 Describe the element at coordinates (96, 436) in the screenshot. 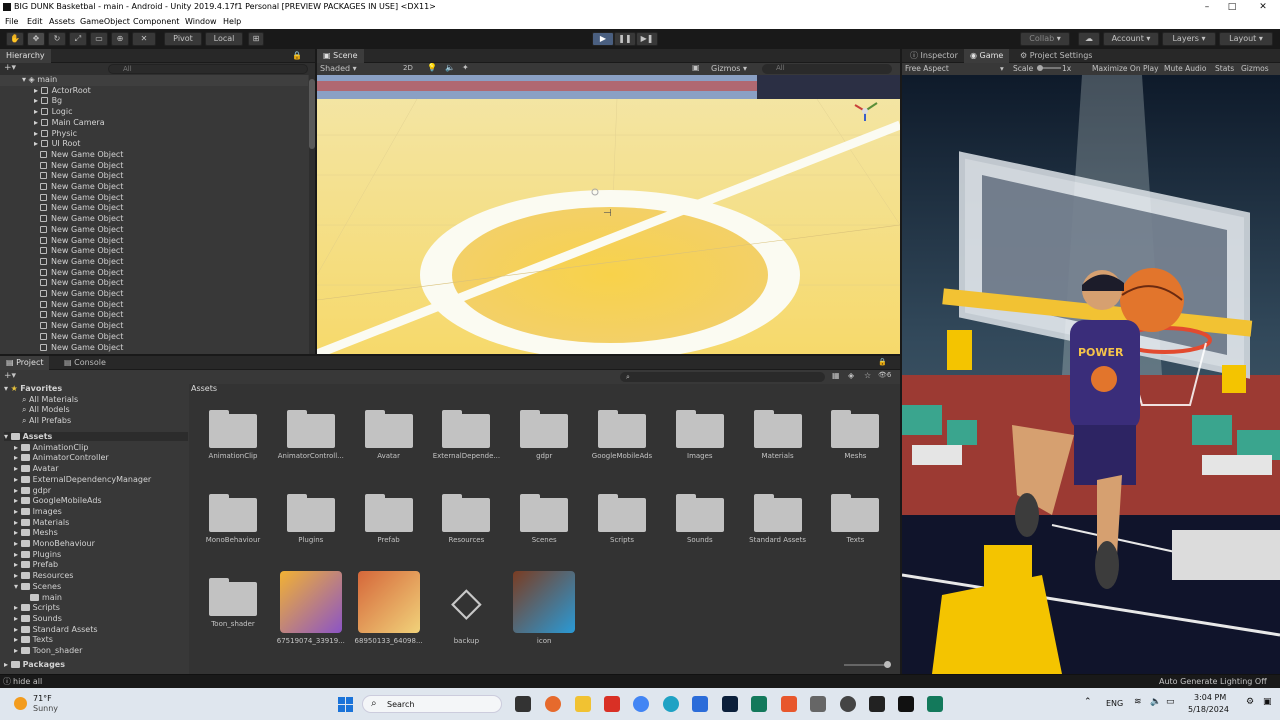

I see `assets-root-node: ▾ Assets` at that location.